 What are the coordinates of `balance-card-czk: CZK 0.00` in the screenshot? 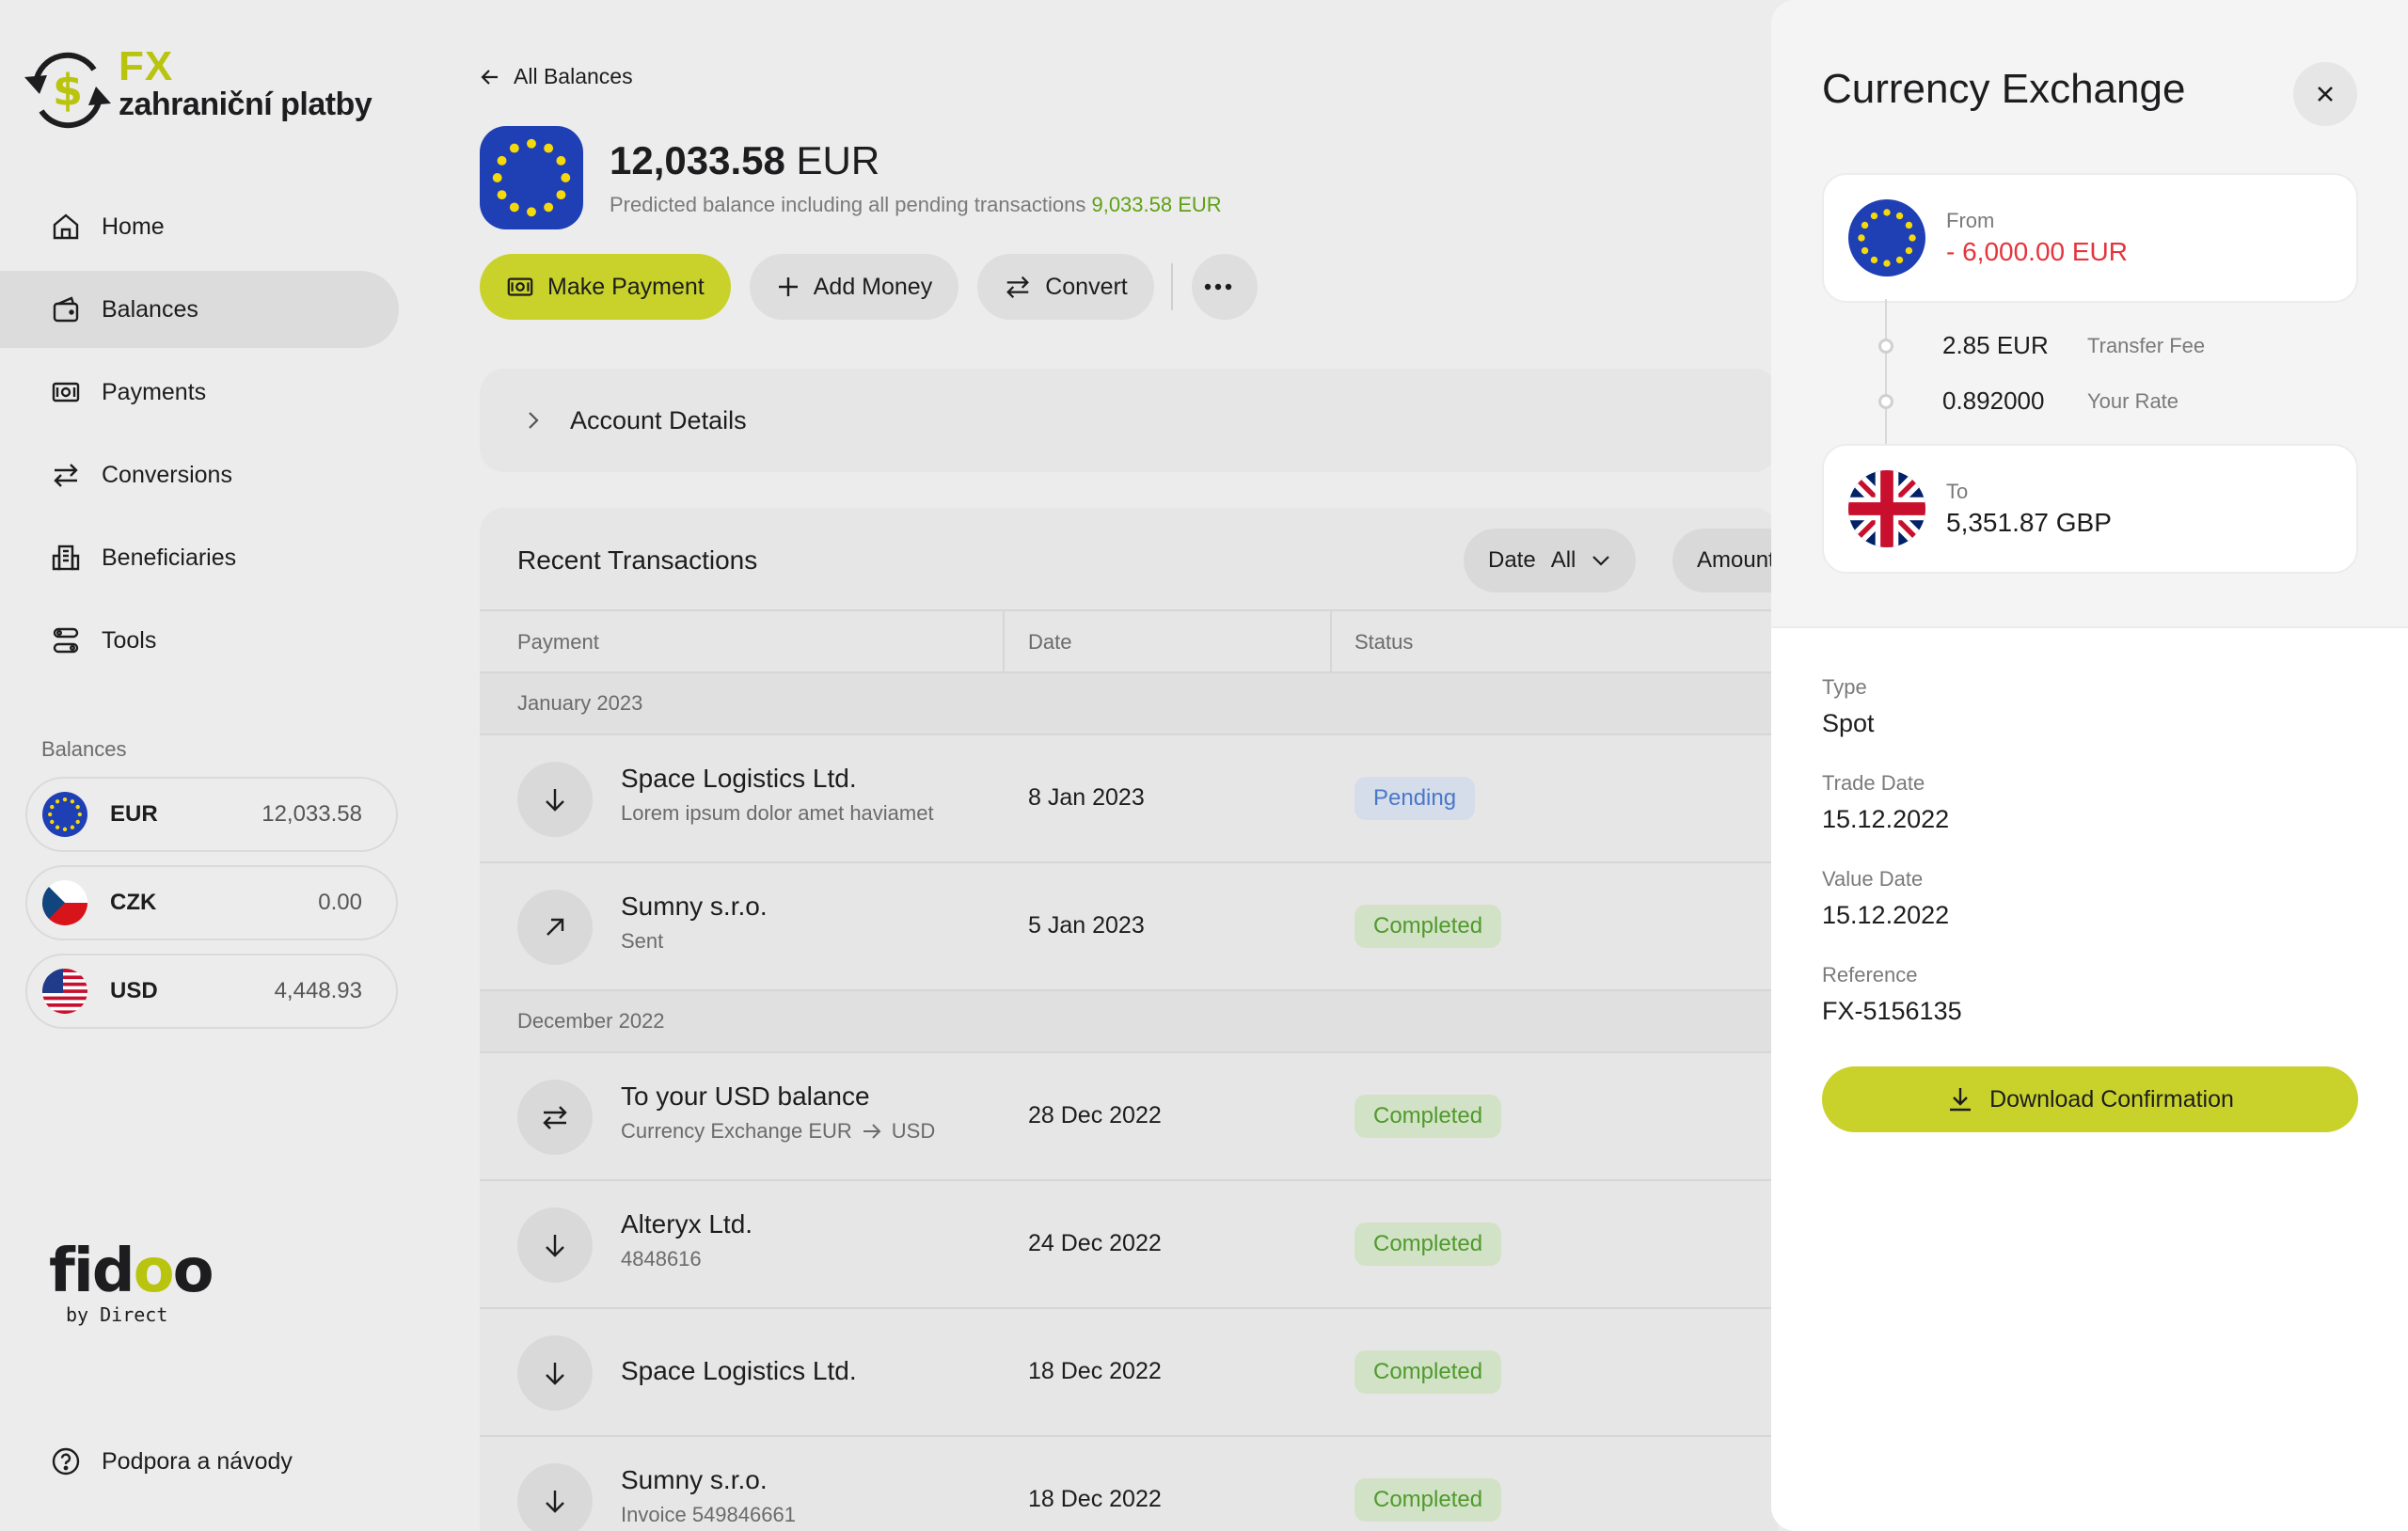 It's located at (212, 902).